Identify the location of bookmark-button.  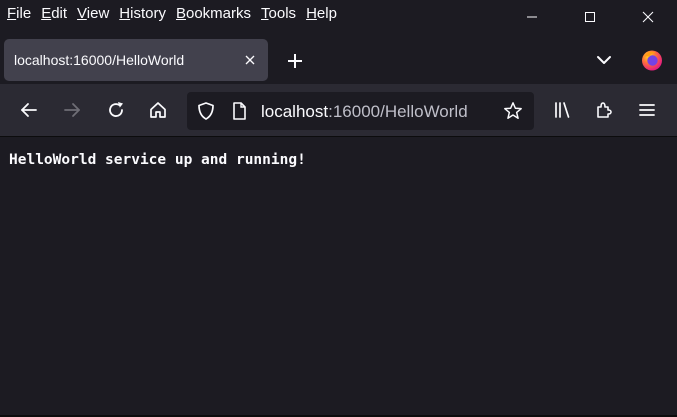
(513, 111).